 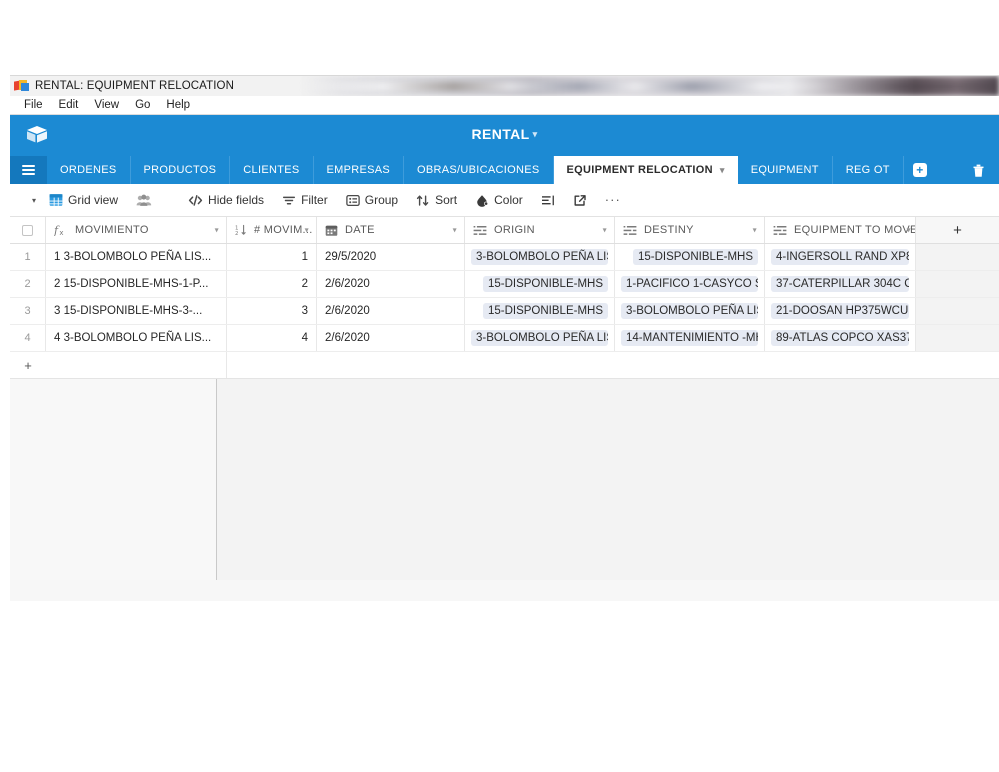 I want to click on linked-record-chip: 21-DOOSAN HP375WCU 201, so click(x=840, y=311).